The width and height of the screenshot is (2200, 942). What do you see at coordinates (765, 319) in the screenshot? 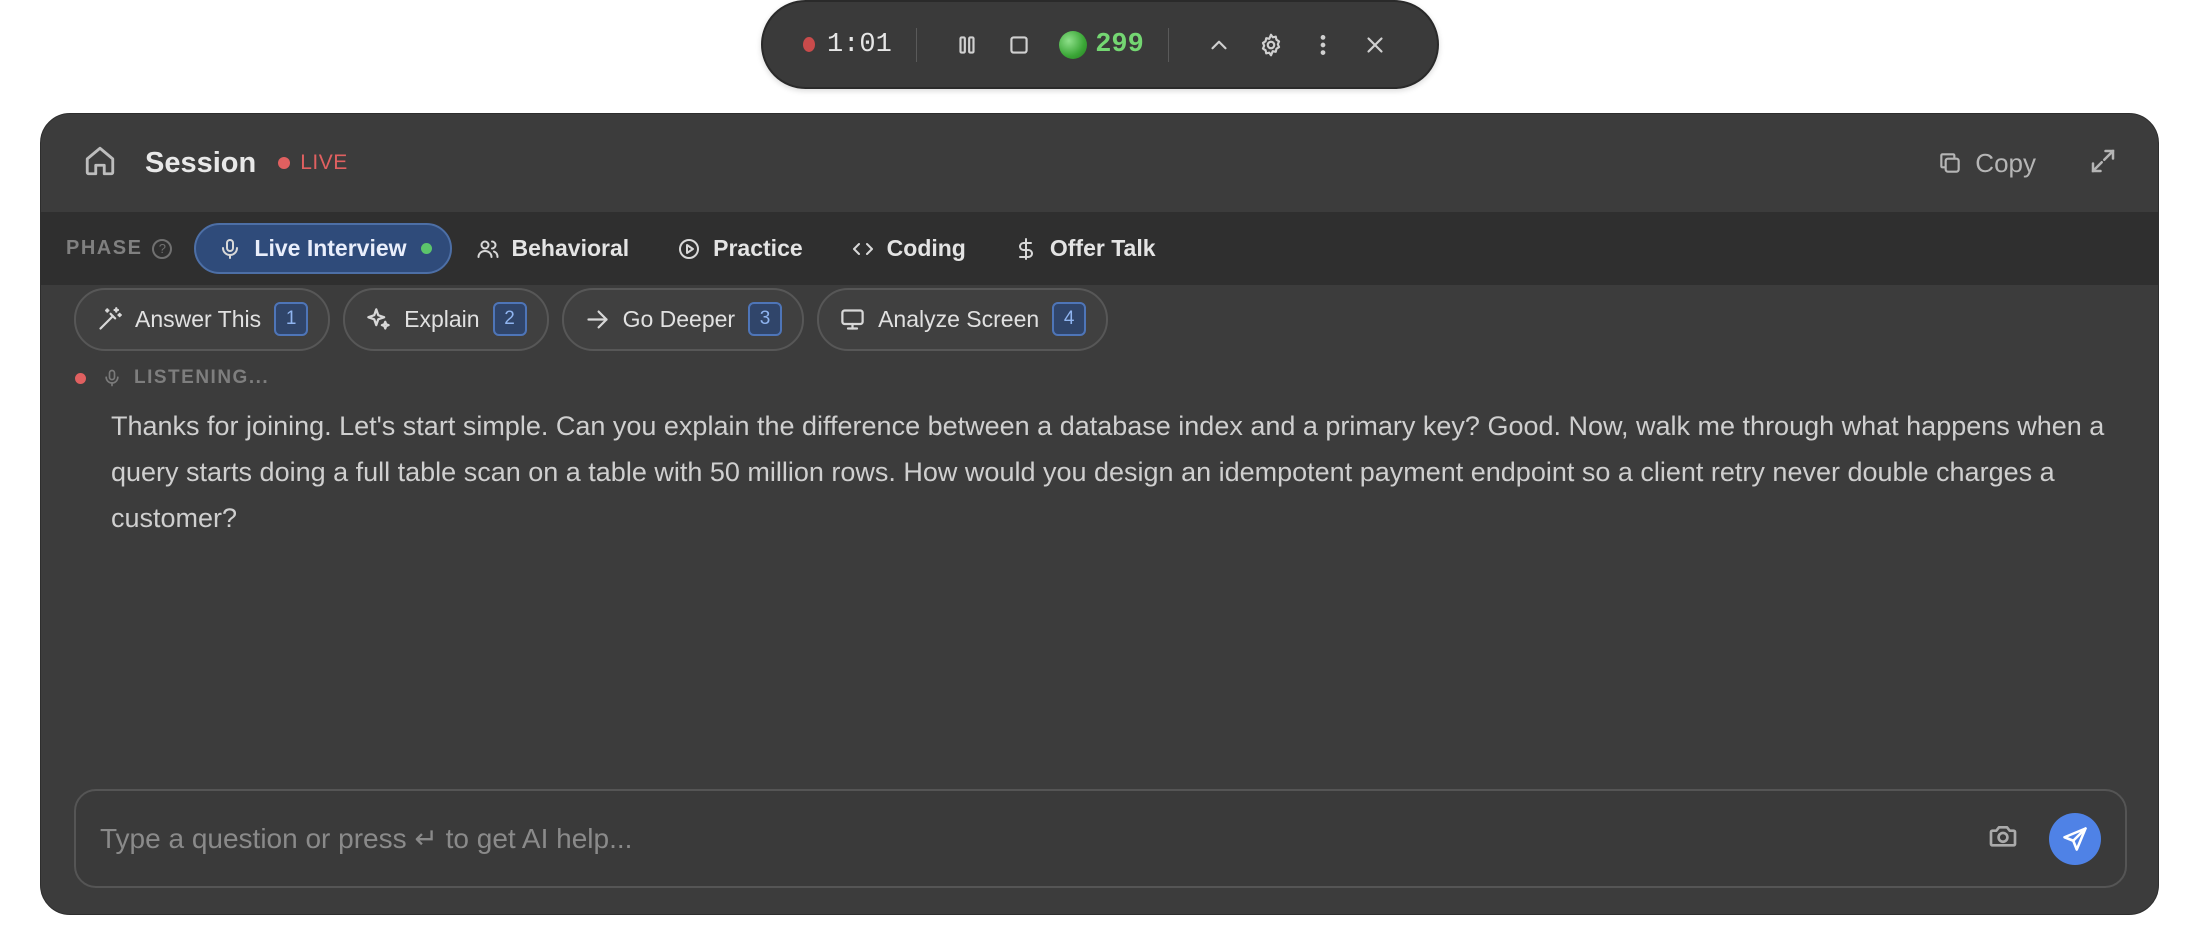
I see `shortcut-badge: 3` at bounding box center [765, 319].